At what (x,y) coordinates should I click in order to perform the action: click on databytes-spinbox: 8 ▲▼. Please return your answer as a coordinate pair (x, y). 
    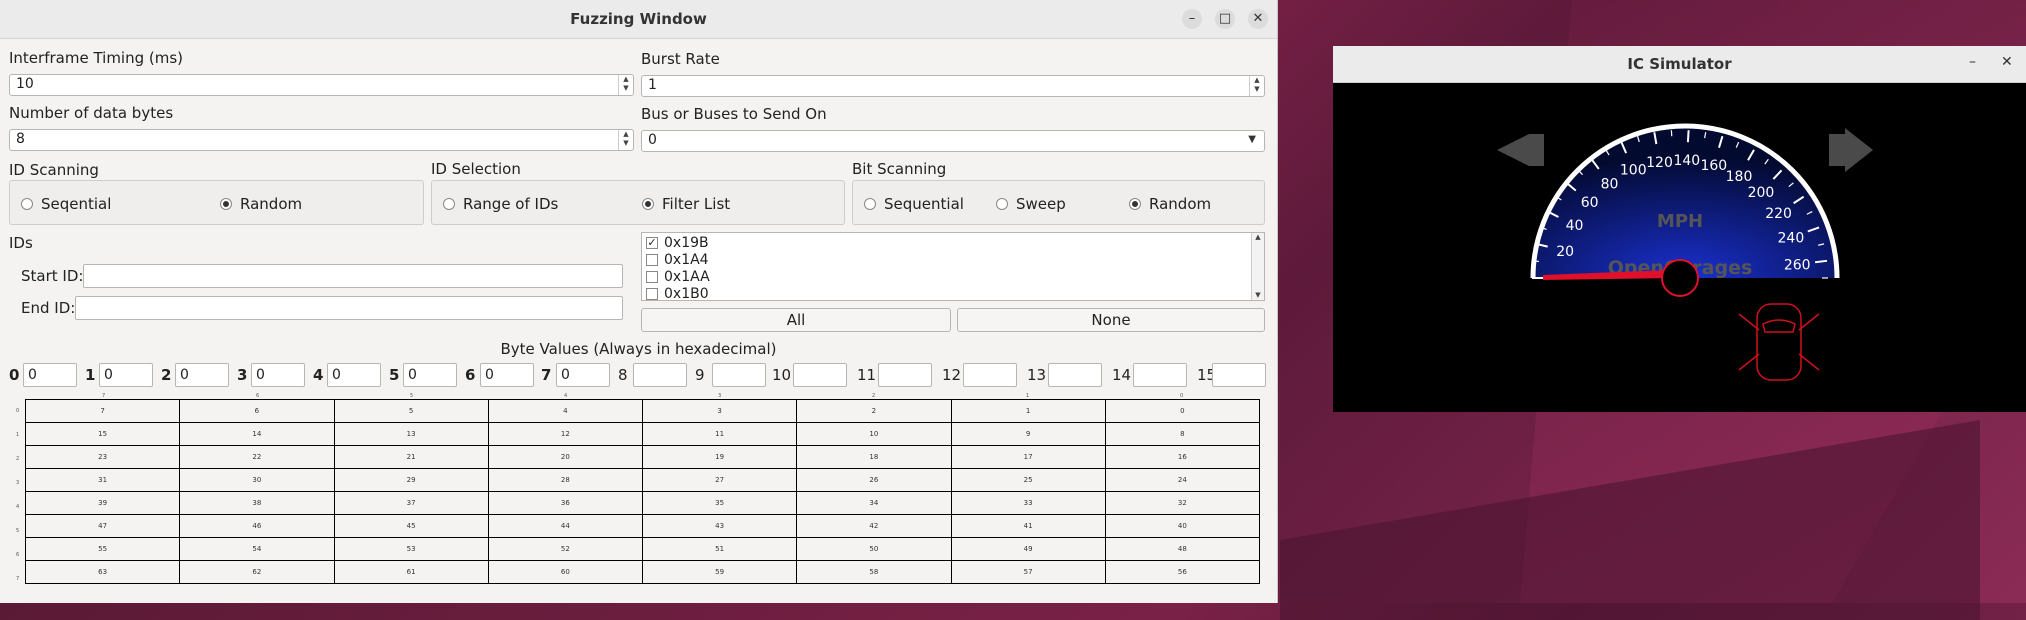
    Looking at the image, I should click on (321, 140).